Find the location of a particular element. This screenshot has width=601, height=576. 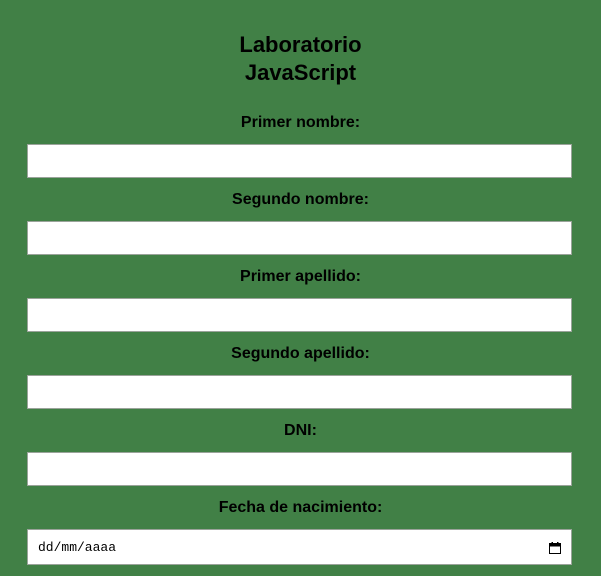

first-surname-input is located at coordinates (299, 315).